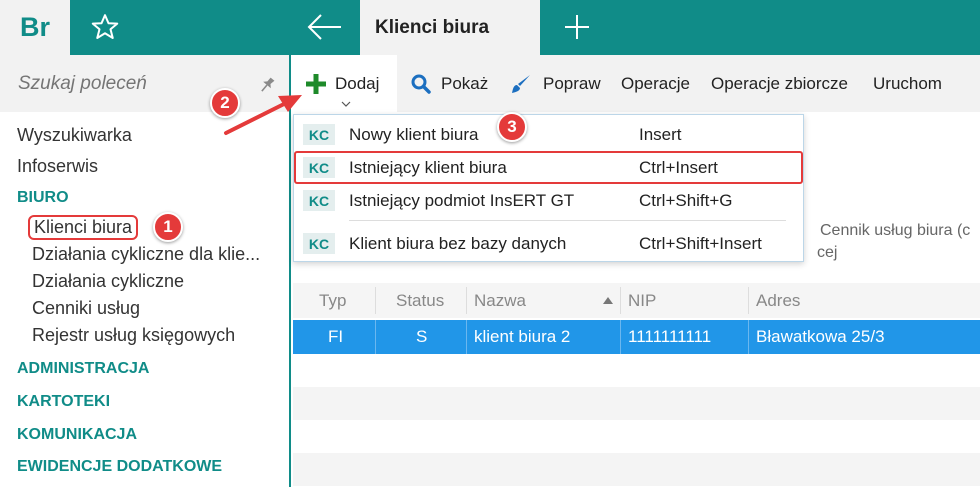 The width and height of the screenshot is (980, 487). I want to click on show-button-label: Pokaż, so click(465, 83).